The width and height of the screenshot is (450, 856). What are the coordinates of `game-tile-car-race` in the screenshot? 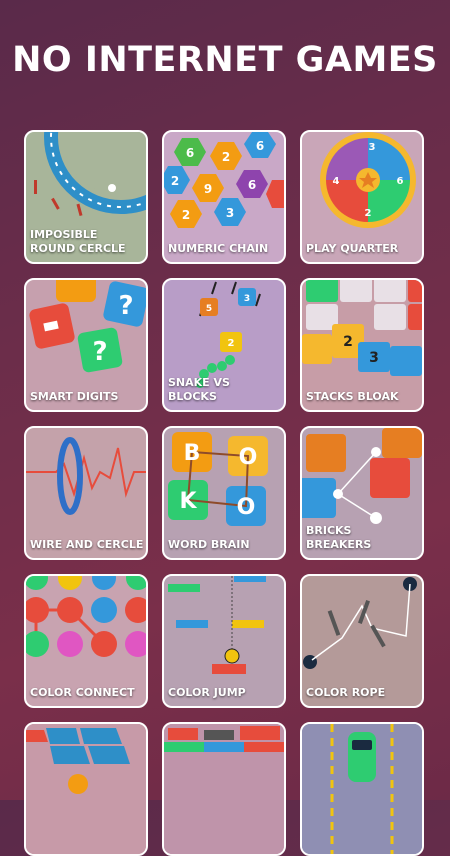 It's located at (362, 789).